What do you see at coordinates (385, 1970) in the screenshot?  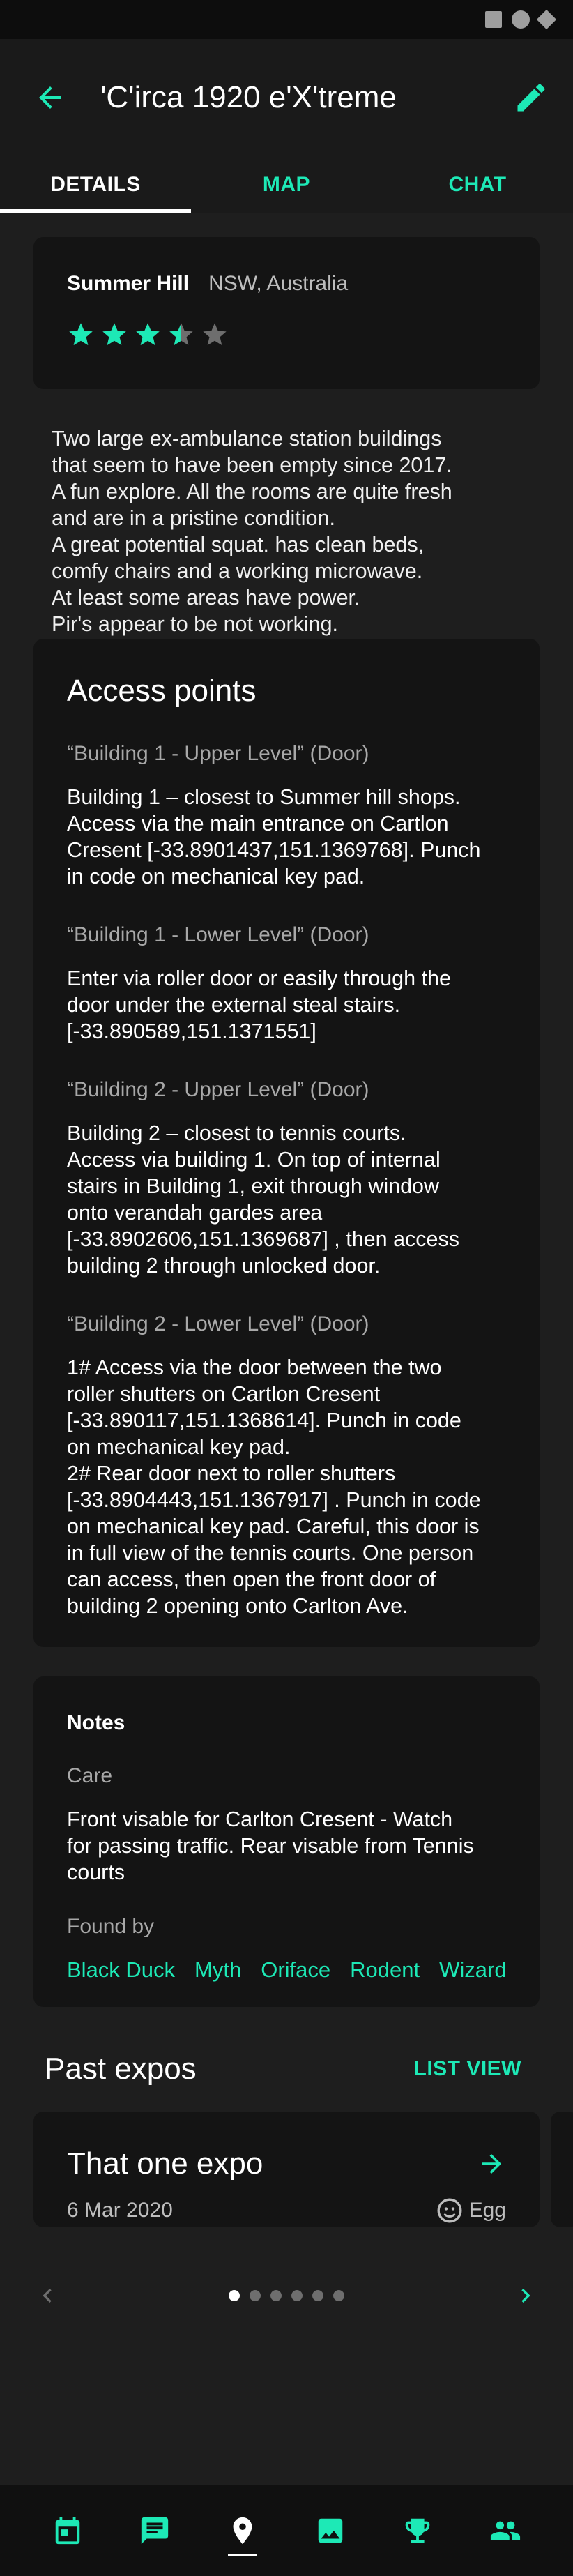 I see `found-by-user-link: Rodent` at bounding box center [385, 1970].